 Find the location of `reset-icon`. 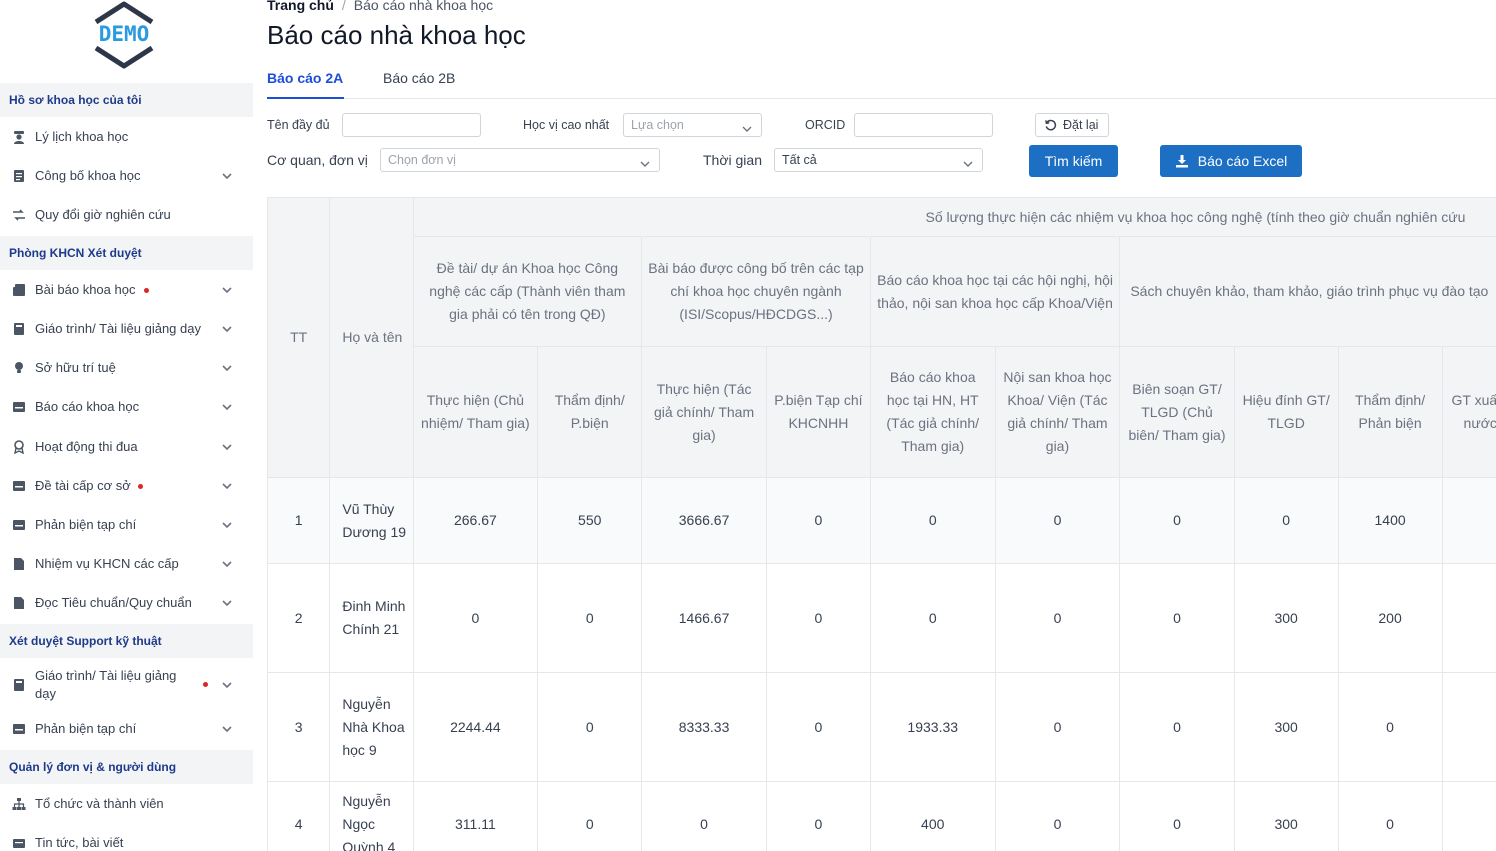

reset-icon is located at coordinates (1051, 124).